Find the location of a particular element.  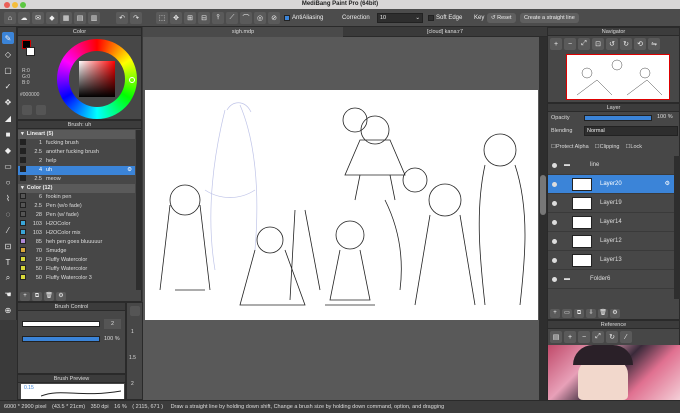

brush-item: 50 Fluffy Watercolor 3 is located at coordinates (76, 278).